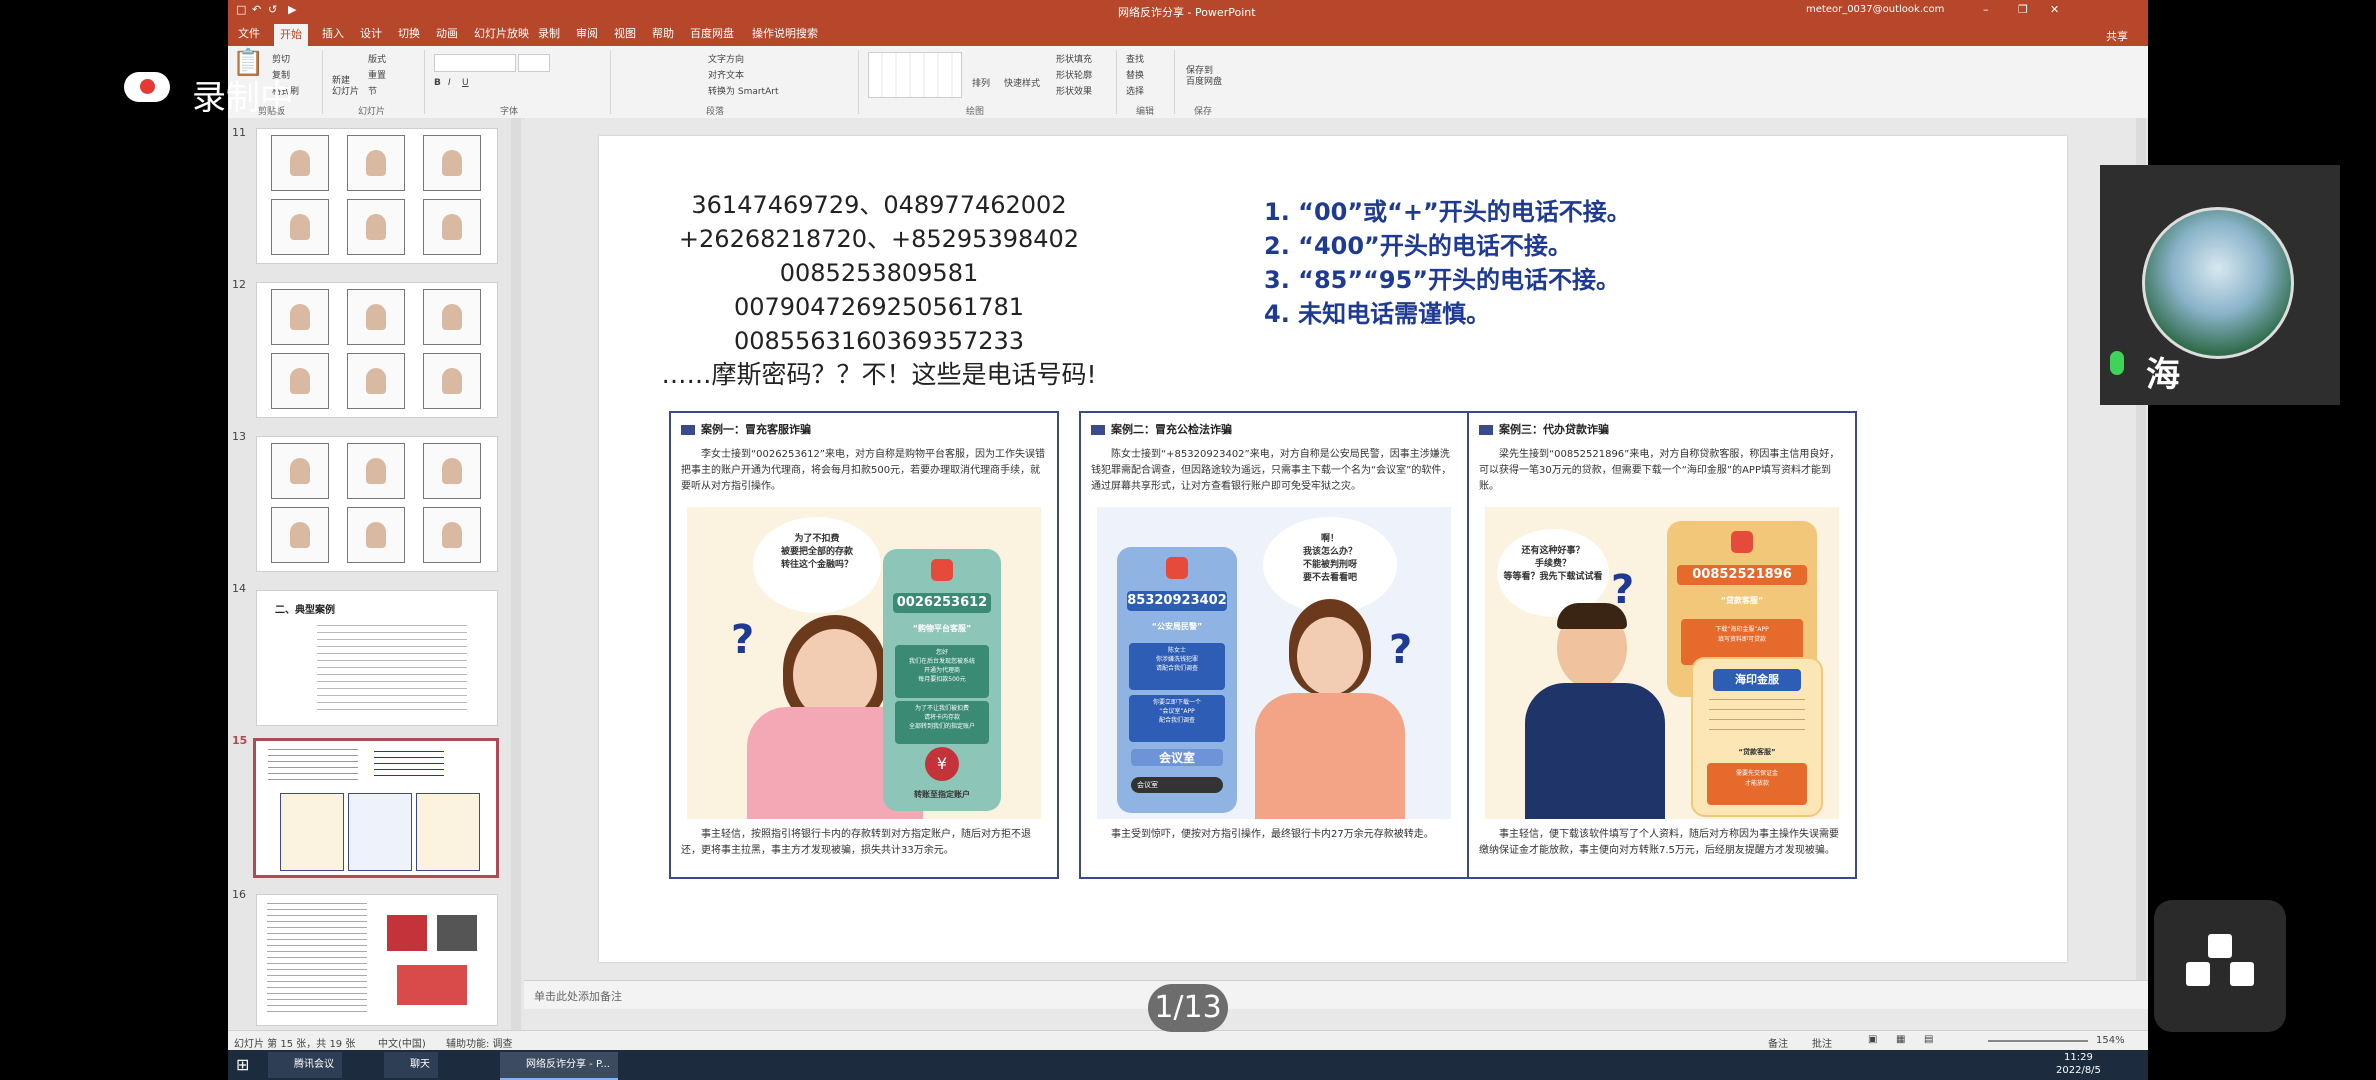  Describe the element at coordinates (376, 808) in the screenshot. I see `slide-thumbnail-selected` at that location.